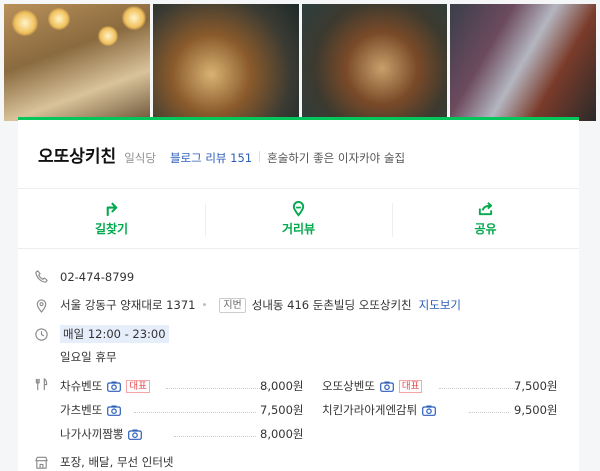 The image size is (600, 471). Describe the element at coordinates (77, 62) in the screenshot. I see `photo-interior` at that location.